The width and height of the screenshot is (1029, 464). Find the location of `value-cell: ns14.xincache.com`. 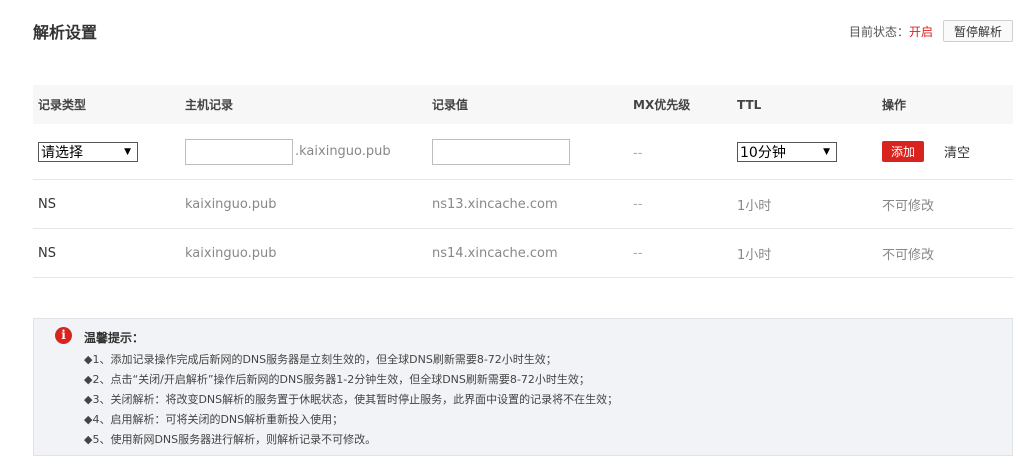

value-cell: ns14.xincache.com is located at coordinates (495, 253).